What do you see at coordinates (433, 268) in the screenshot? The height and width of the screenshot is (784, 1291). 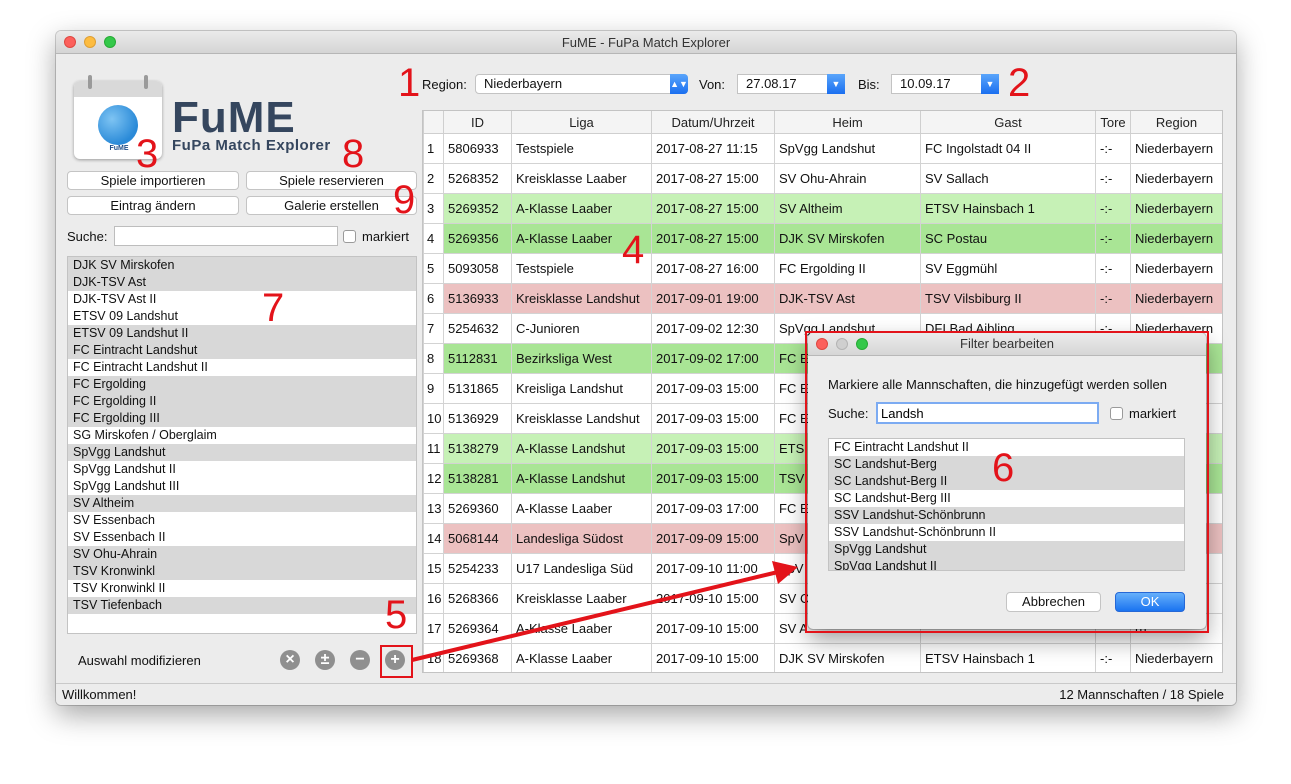 I see `table-cell: 5` at bounding box center [433, 268].